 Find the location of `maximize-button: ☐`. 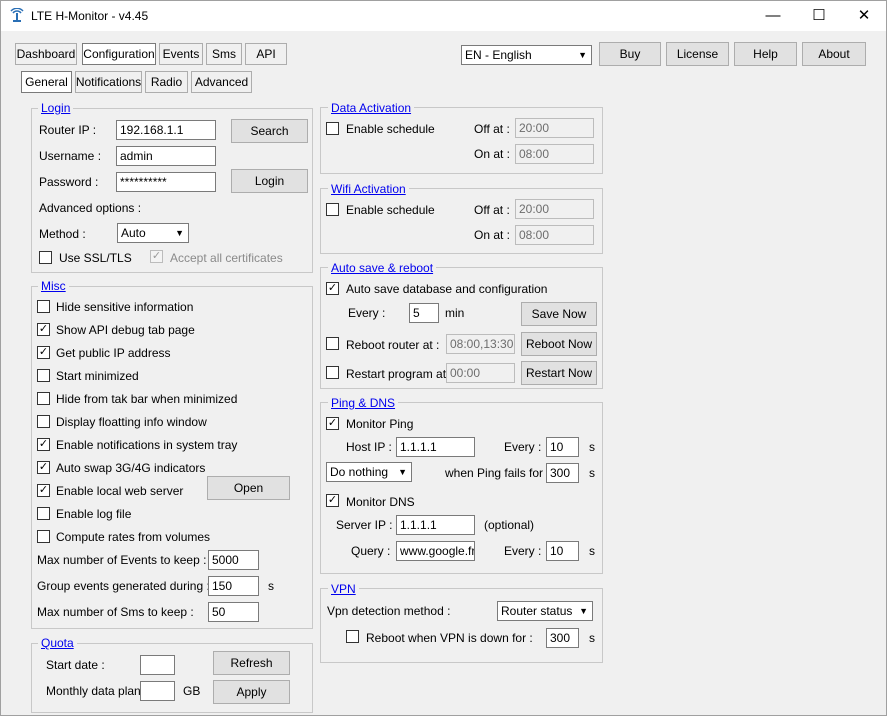

maximize-button: ☐ is located at coordinates (819, 16).